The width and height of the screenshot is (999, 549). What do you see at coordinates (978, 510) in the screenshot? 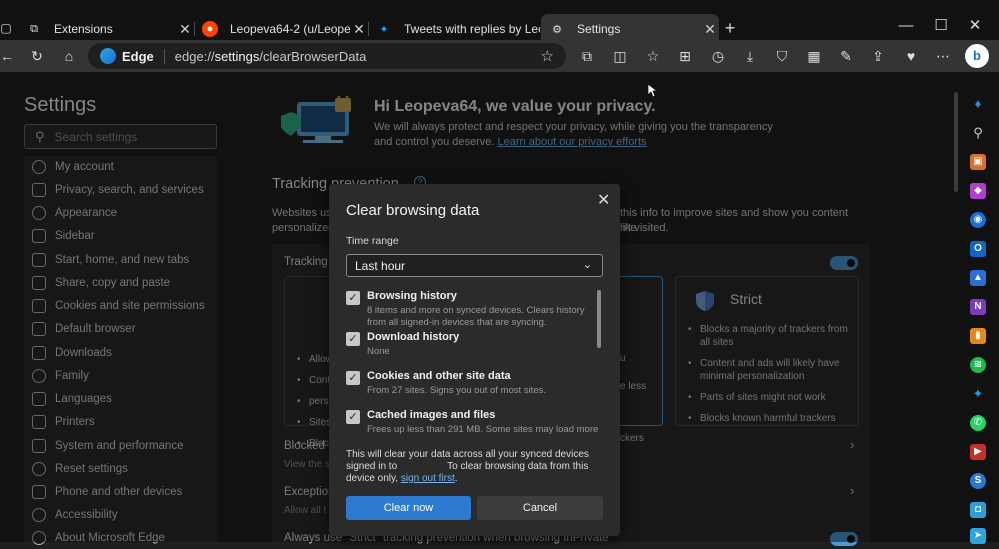
I see `app-icon: ◘` at bounding box center [978, 510].